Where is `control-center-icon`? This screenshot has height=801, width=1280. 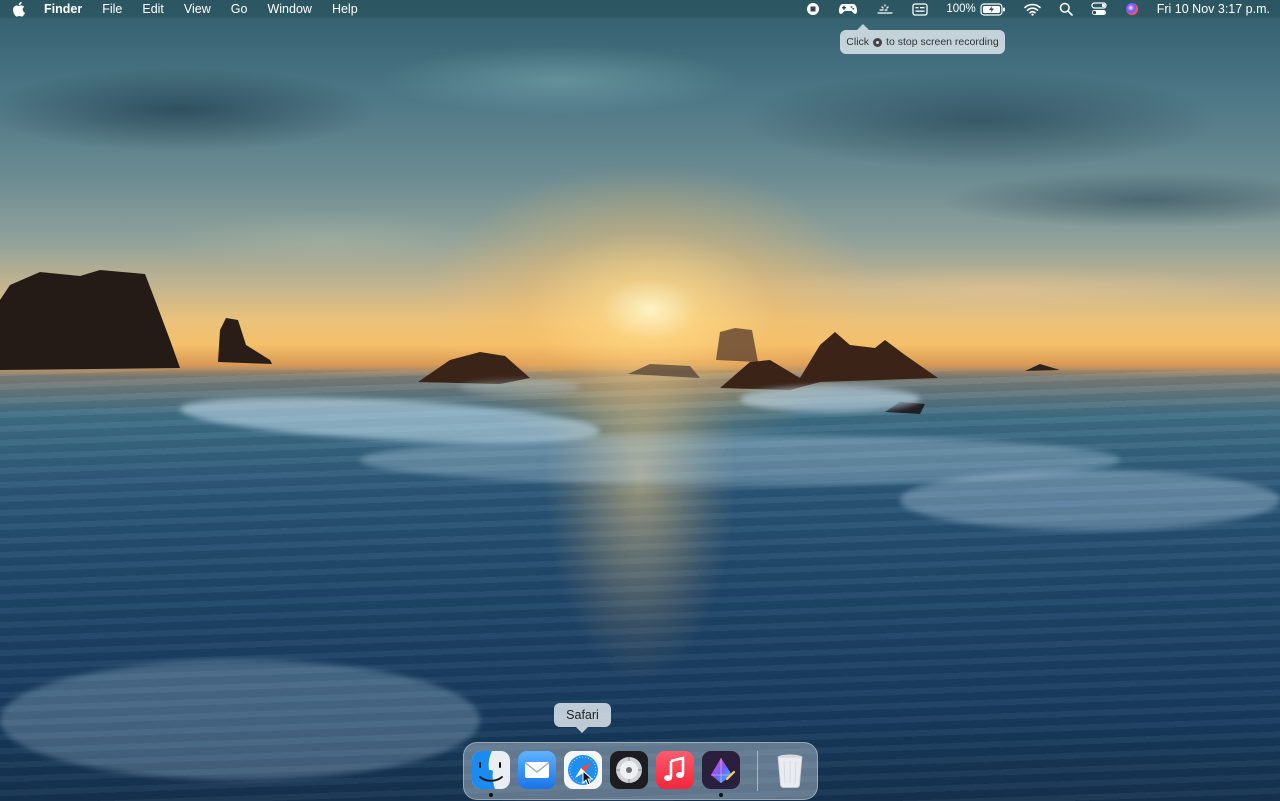
control-center-icon is located at coordinates (1099, 9).